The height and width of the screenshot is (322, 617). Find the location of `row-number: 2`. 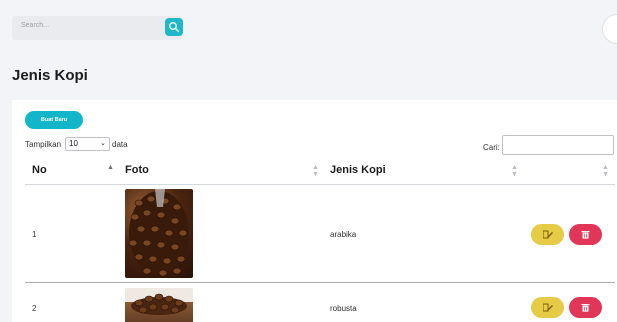

row-number: 2 is located at coordinates (34, 308).